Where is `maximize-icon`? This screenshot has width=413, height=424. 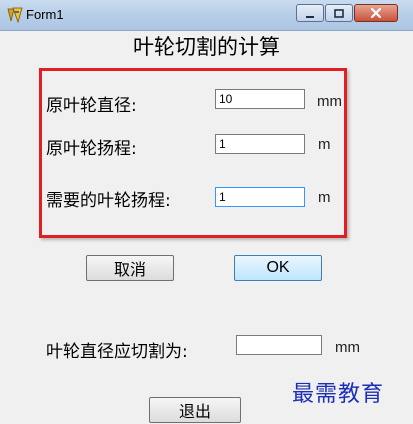 maximize-icon is located at coordinates (339, 13).